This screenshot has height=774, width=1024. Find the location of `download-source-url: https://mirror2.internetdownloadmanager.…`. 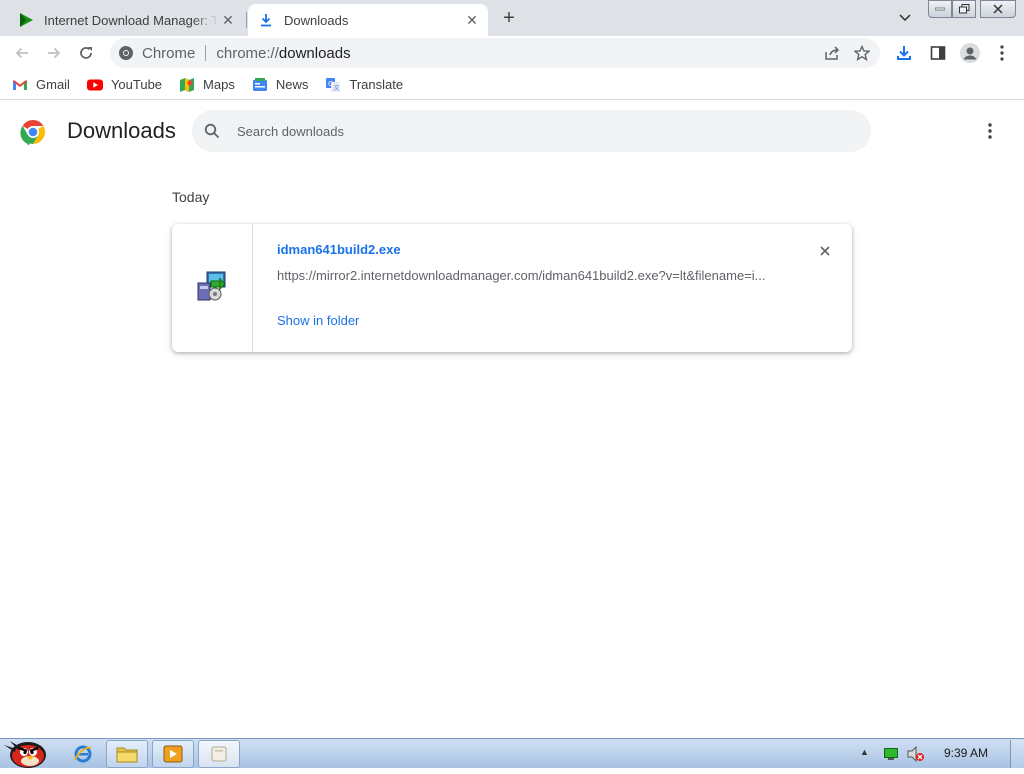

download-source-url: https://mirror2.internetdownloadmanager.… is located at coordinates (527, 275).